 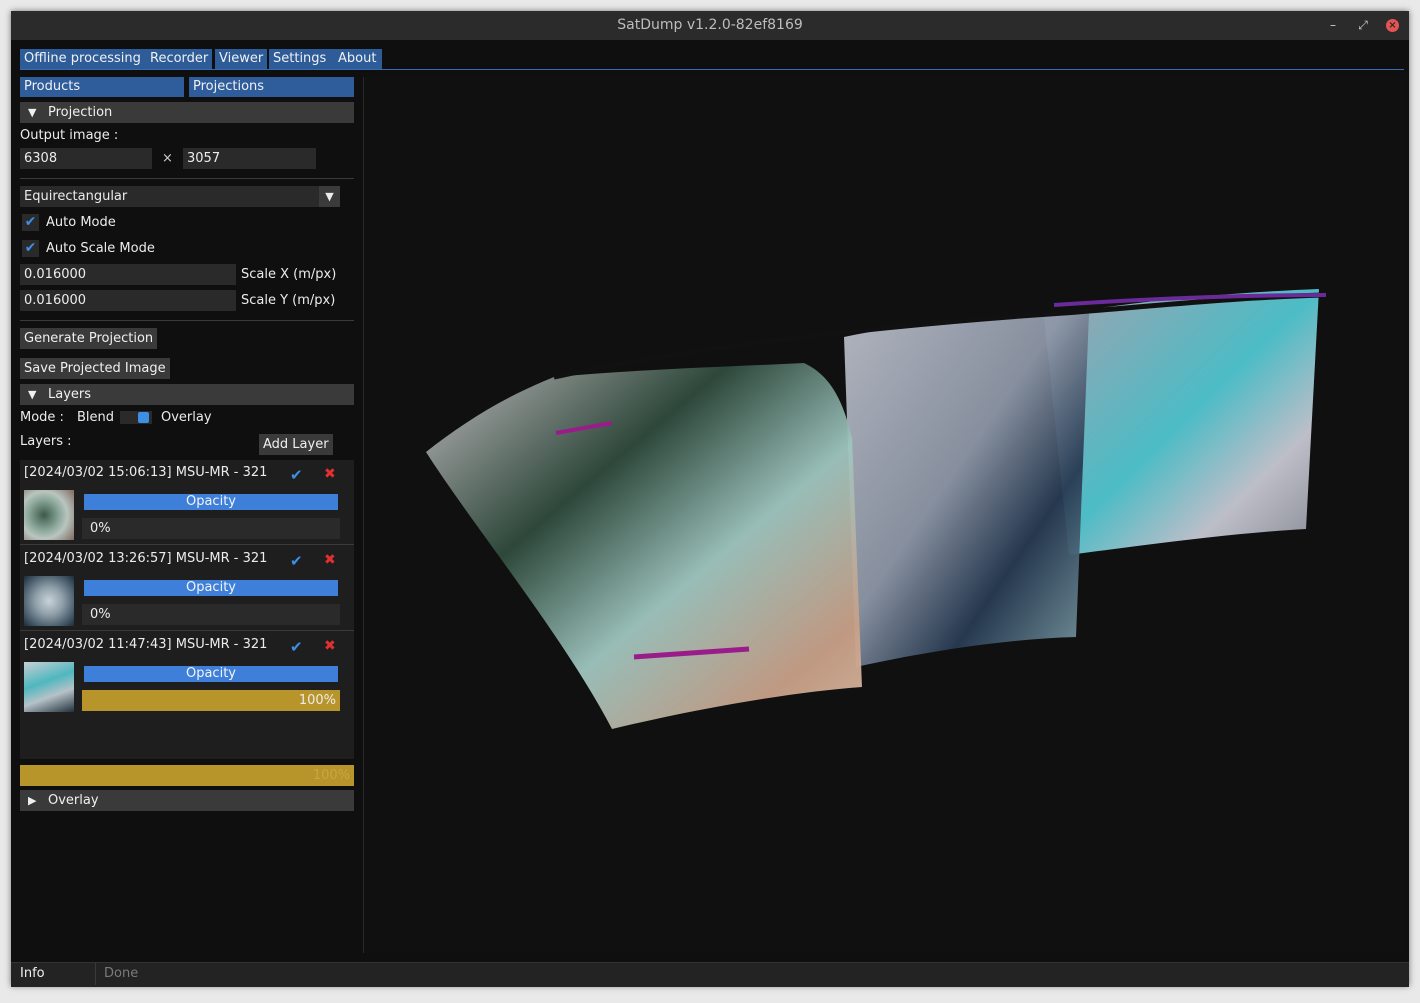 What do you see at coordinates (329, 196) in the screenshot?
I see `chevron-down-icon: ▼` at bounding box center [329, 196].